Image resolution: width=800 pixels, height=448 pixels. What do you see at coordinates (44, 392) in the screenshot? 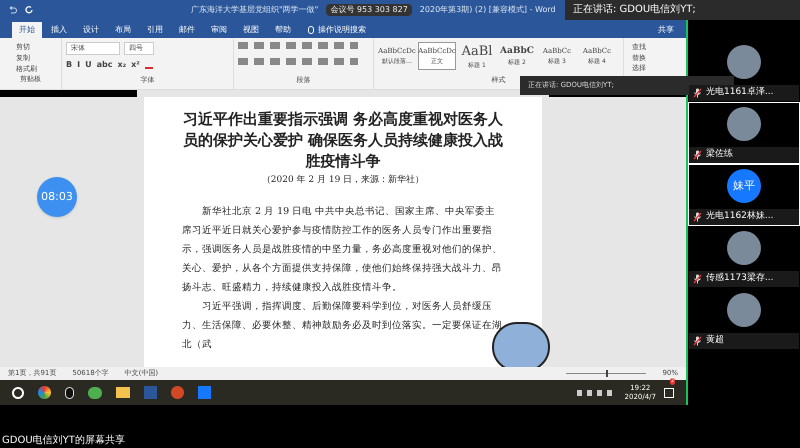
I see `browser-icon` at bounding box center [44, 392].